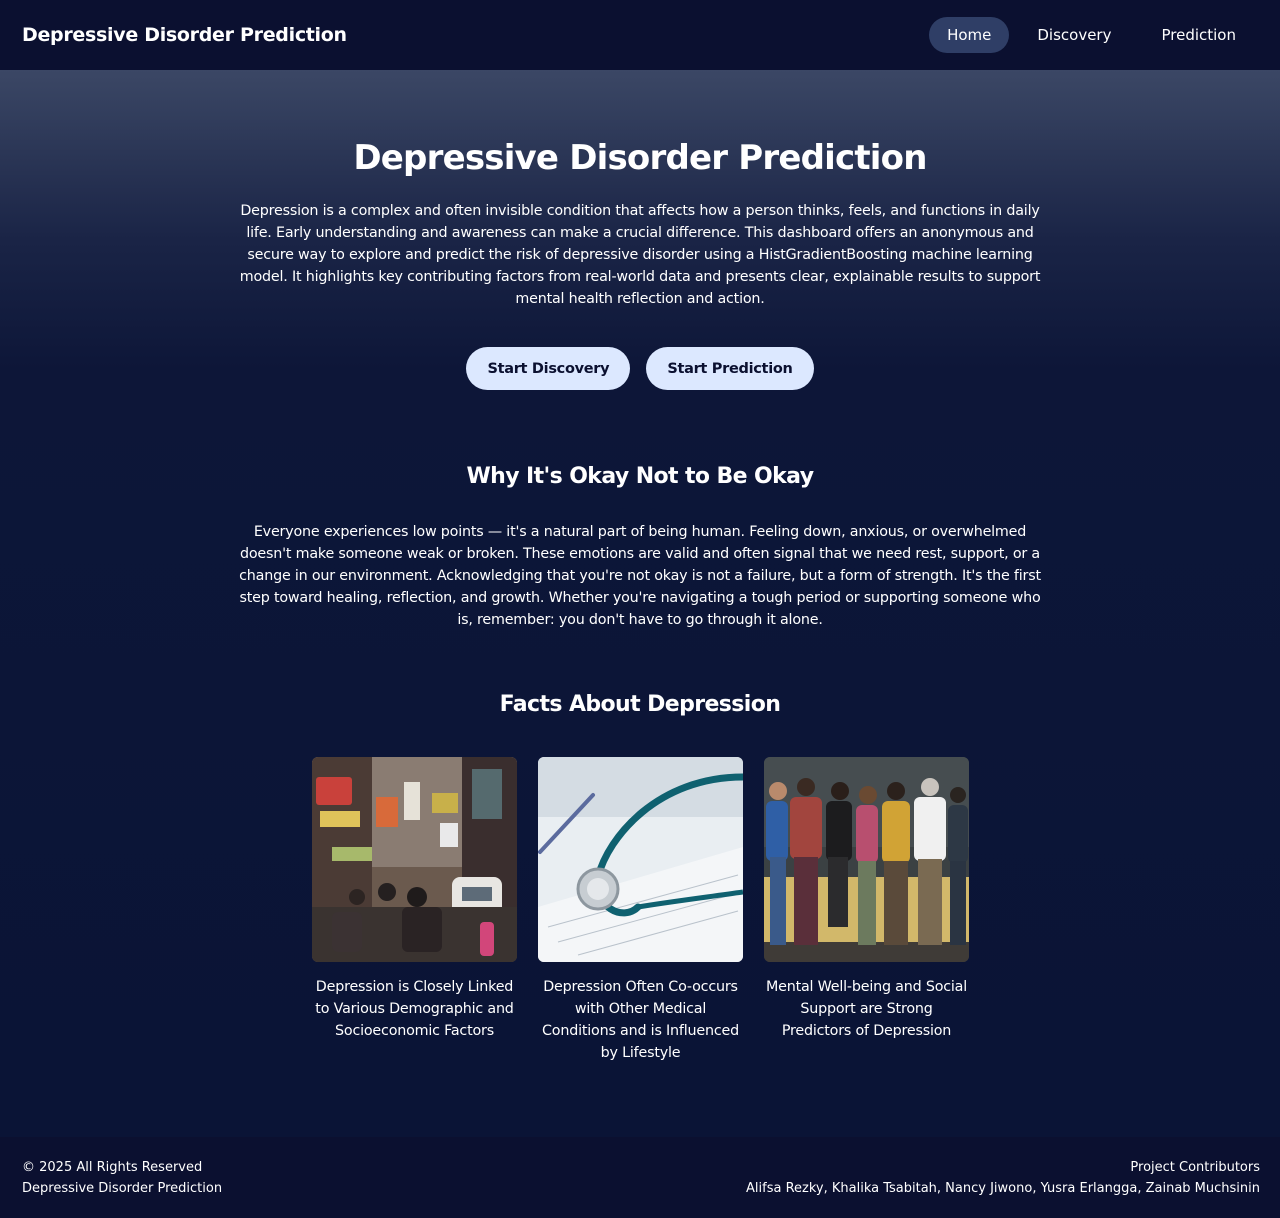 This screenshot has height=1218, width=1280. I want to click on footer-site-name: Depressive Disorder Prediction, so click(122, 1188).